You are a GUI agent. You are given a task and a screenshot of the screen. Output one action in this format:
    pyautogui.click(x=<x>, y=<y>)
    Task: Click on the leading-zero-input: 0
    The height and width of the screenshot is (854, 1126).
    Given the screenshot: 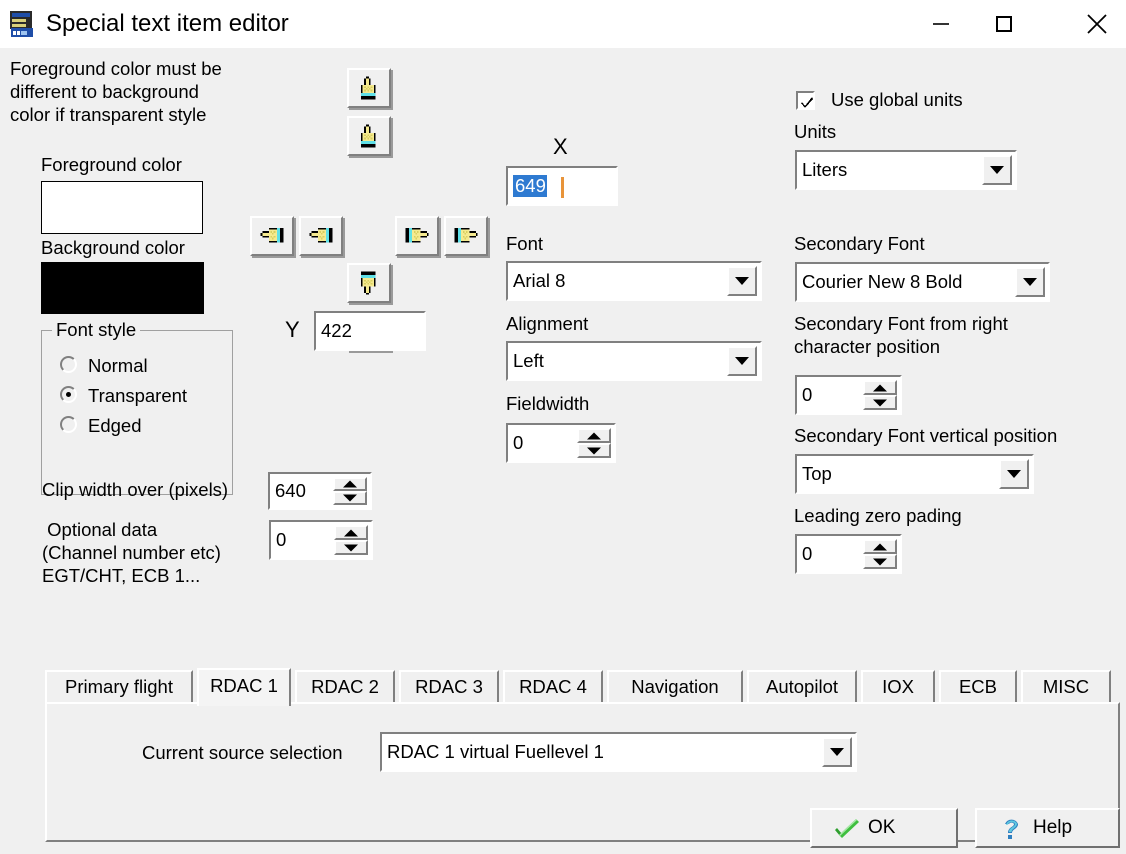 What is the action you would take?
    pyautogui.click(x=848, y=554)
    